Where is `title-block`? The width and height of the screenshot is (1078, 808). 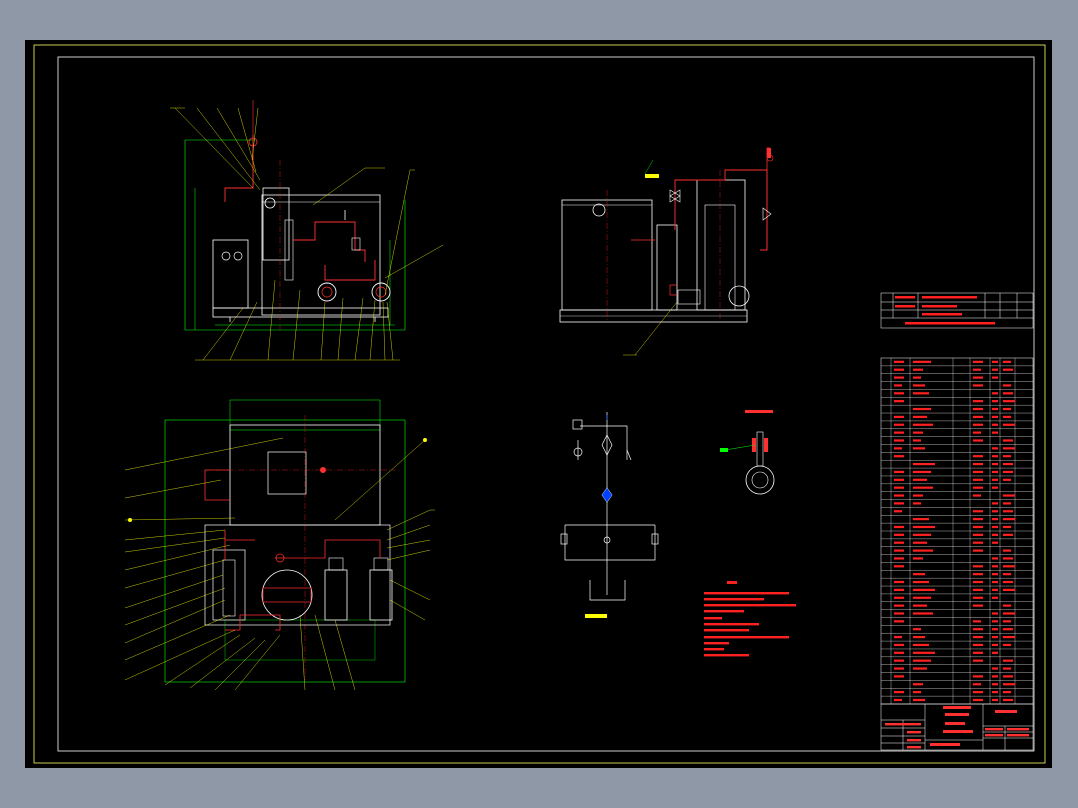 title-block is located at coordinates (957, 727).